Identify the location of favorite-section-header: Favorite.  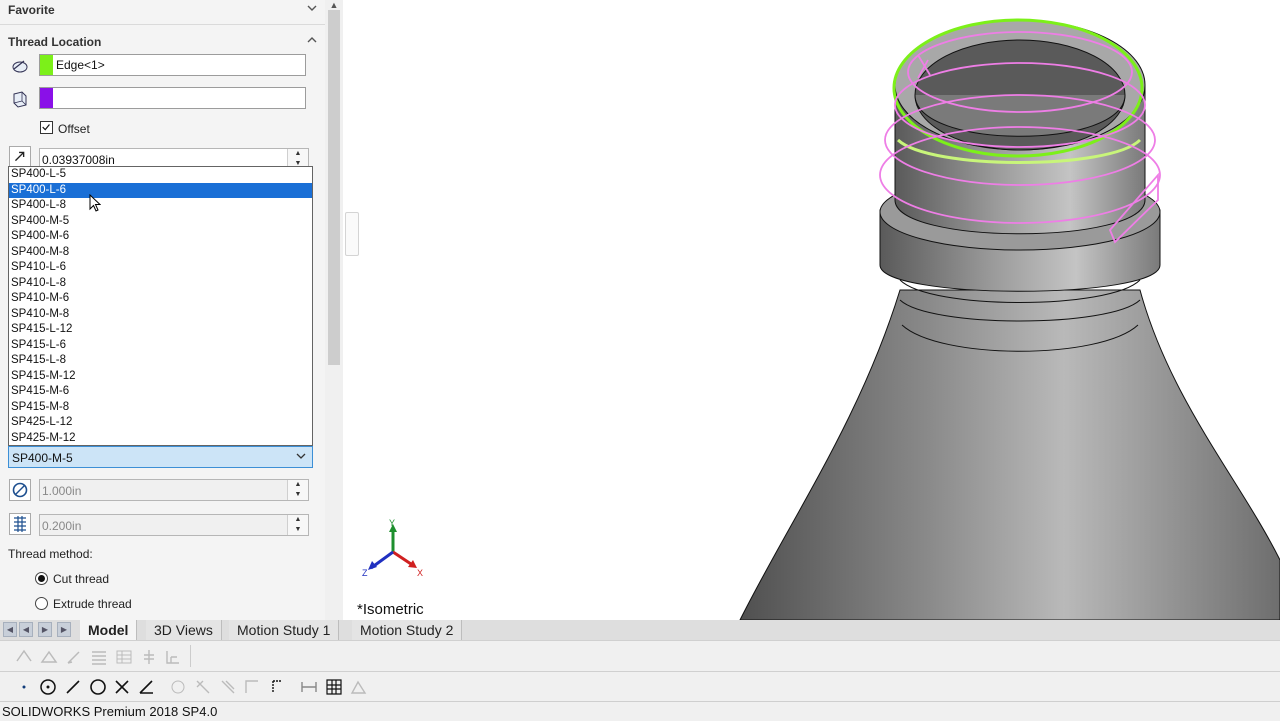
(162, 10).